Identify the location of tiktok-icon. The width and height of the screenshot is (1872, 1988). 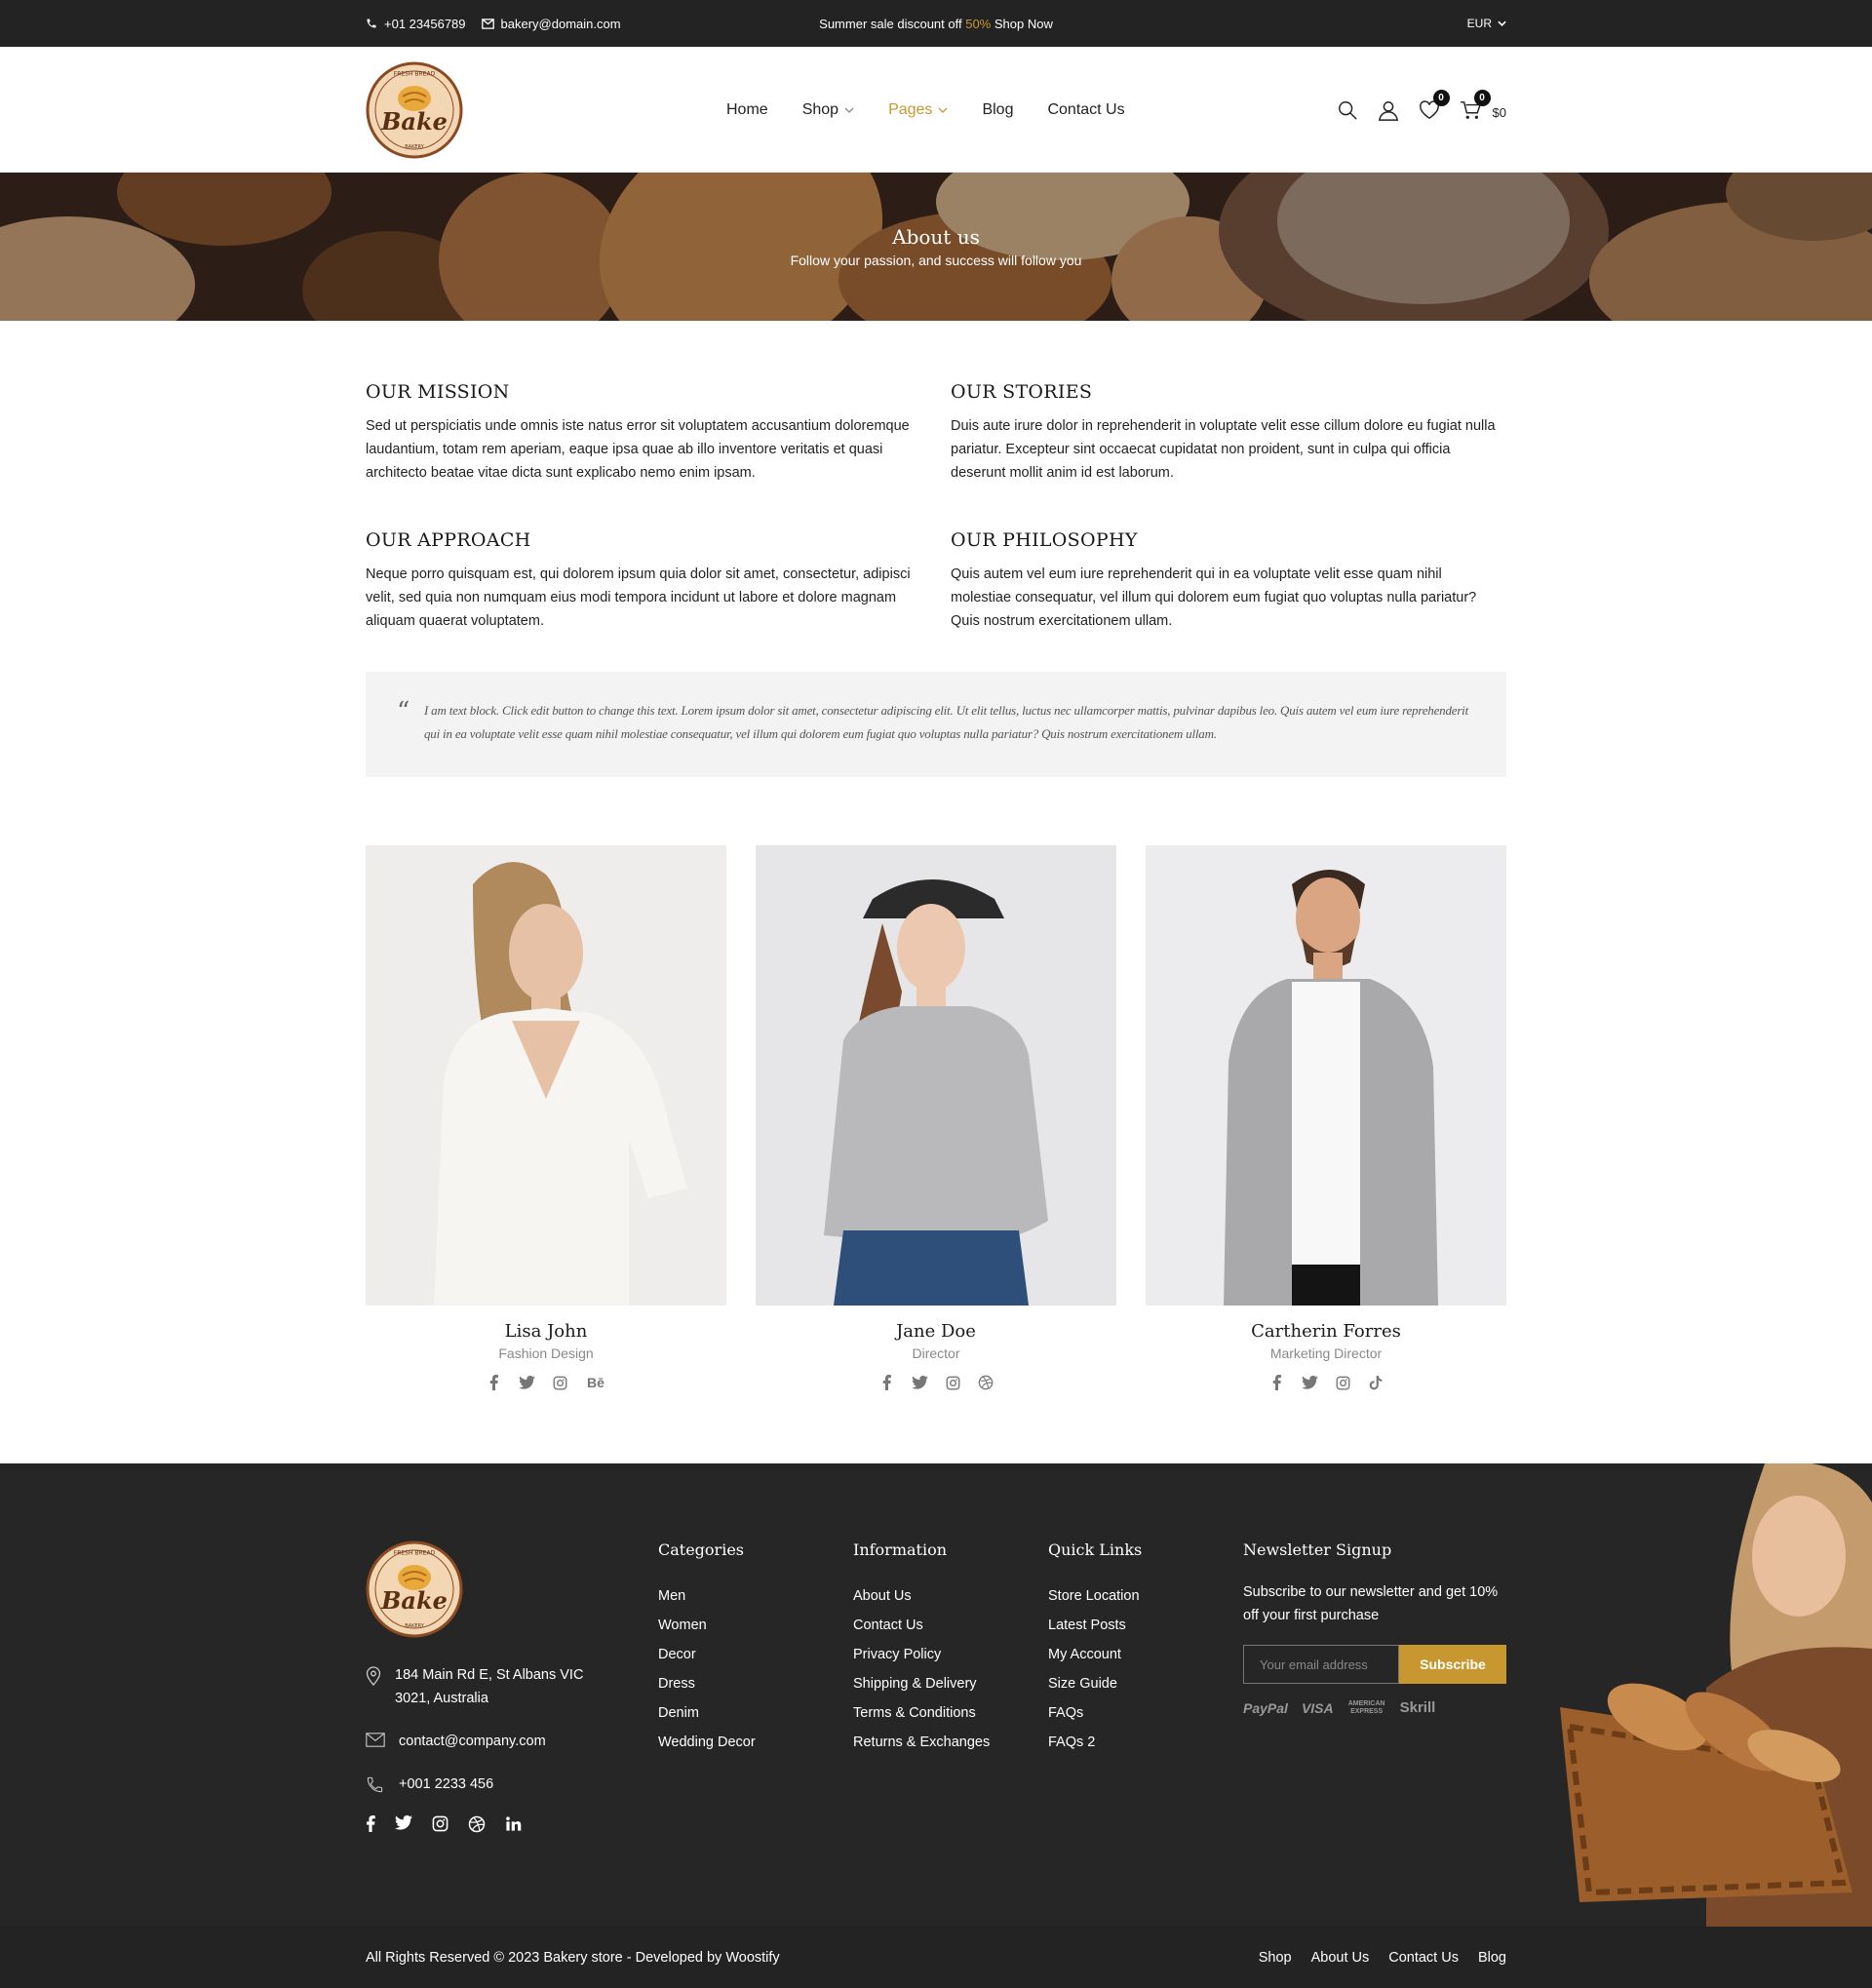
(1375, 1382).